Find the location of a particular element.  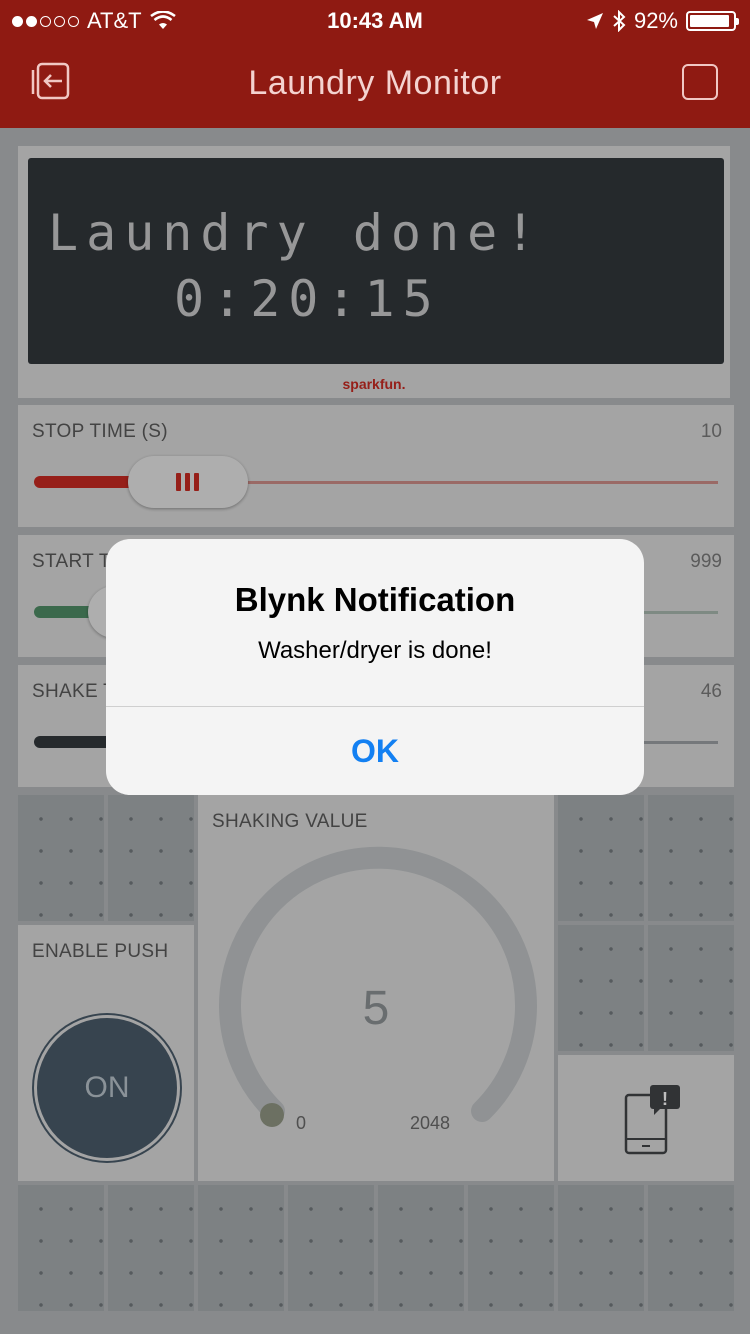

status-bar: AT&T 10:43 AM 92% is located at coordinates (375, 20).